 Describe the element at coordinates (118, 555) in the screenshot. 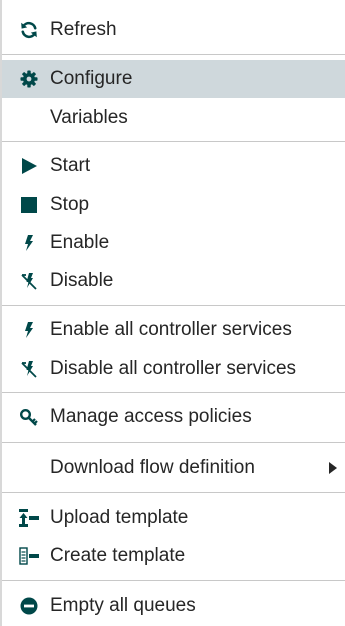

I see `menu-item-label: Create template` at that location.